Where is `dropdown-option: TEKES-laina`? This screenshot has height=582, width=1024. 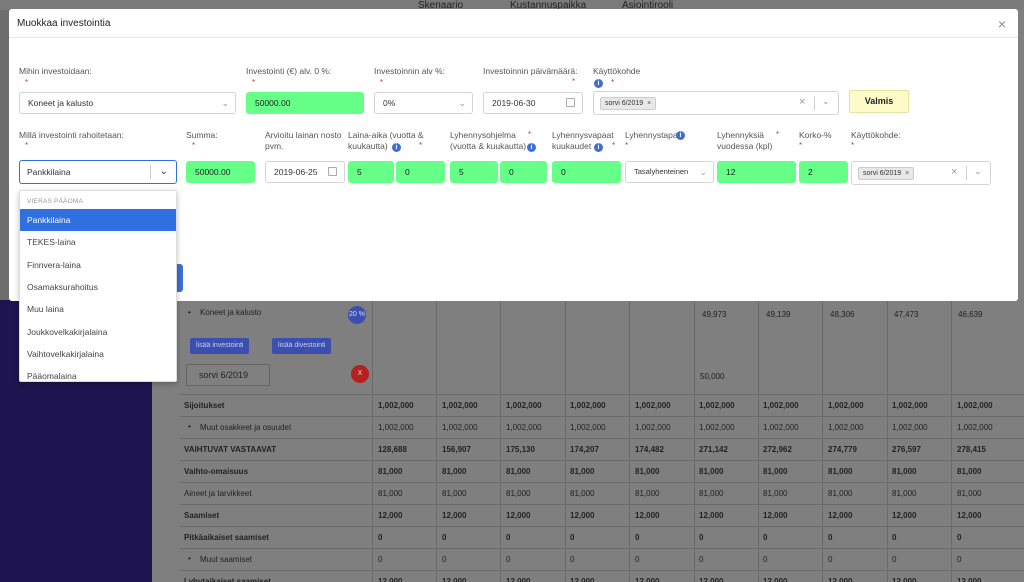
dropdown-option: TEKES-laina is located at coordinates (98, 242).